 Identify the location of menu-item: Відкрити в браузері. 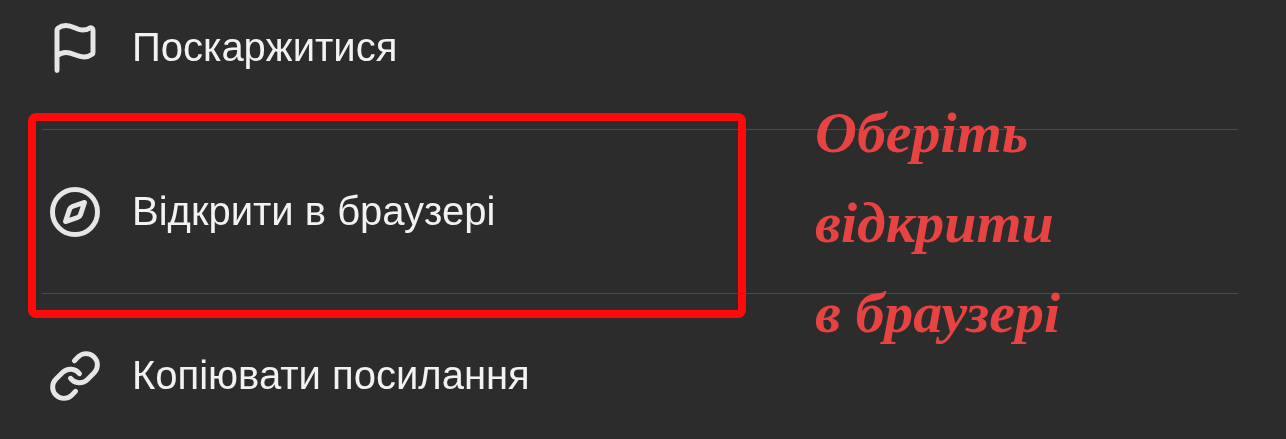
(314, 211).